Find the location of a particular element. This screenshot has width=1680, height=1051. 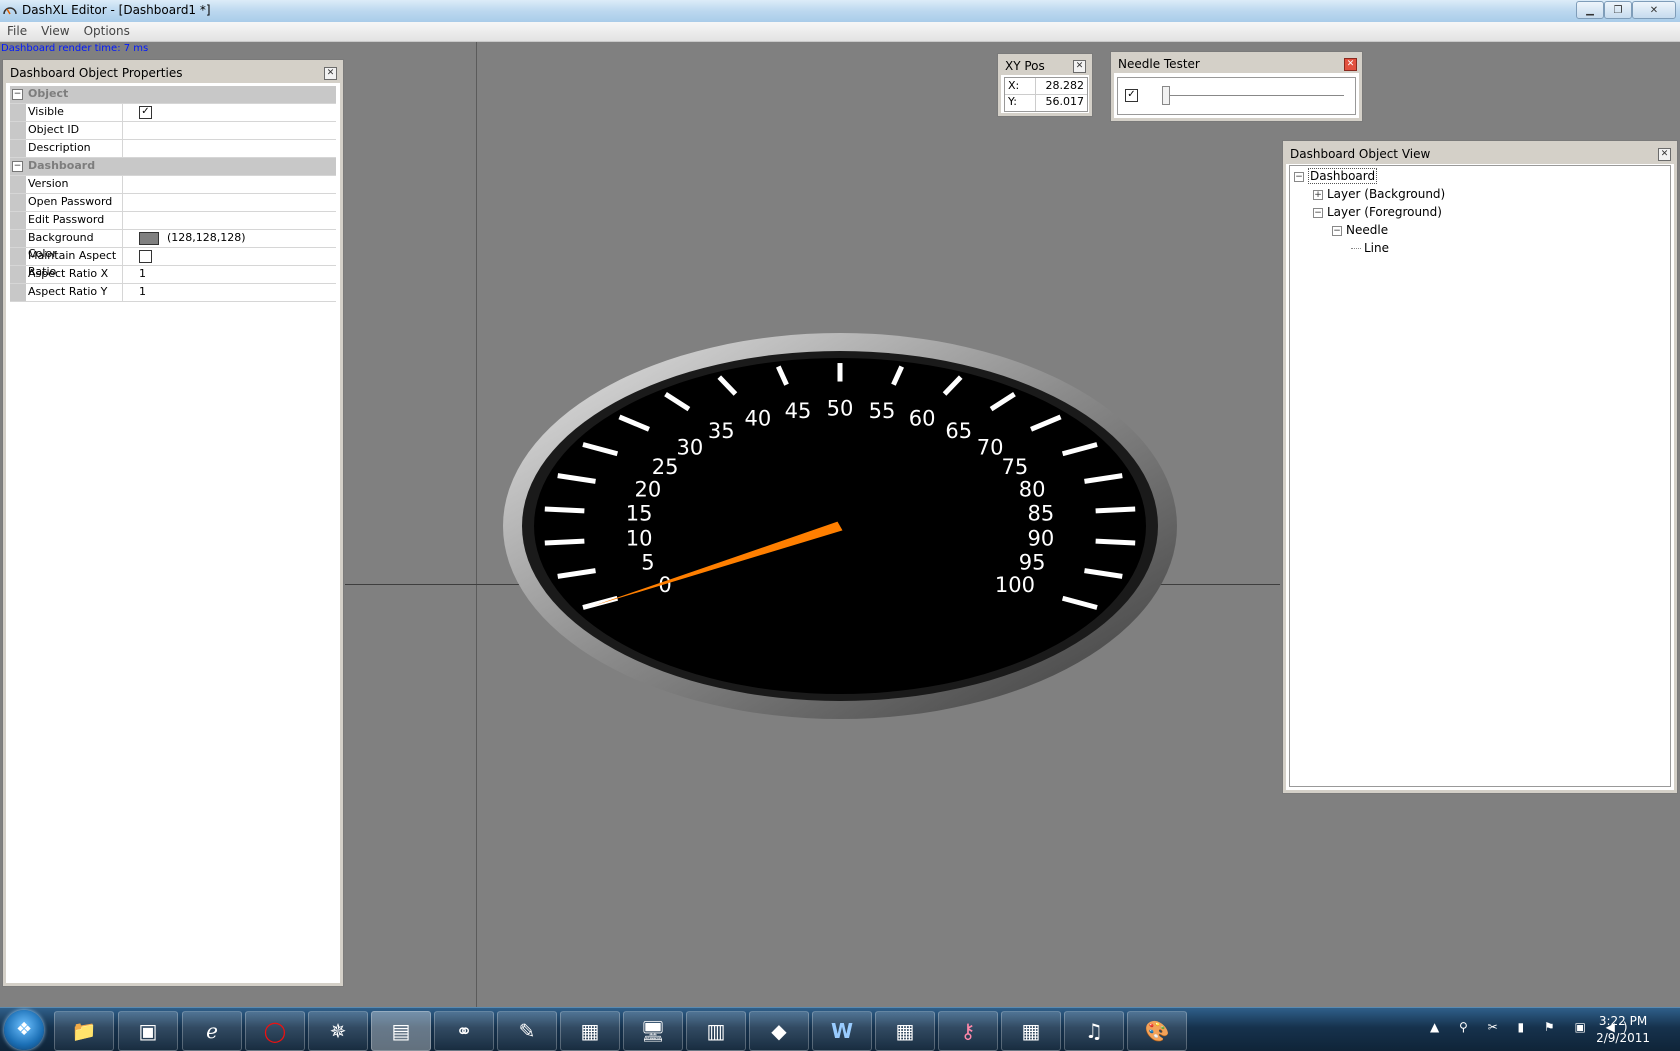

tree-node-label: Needle is located at coordinates (1367, 230).